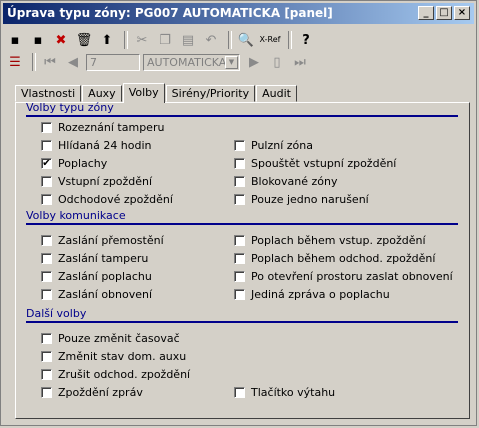 Image resolution: width=479 pixels, height=428 pixels. Describe the element at coordinates (76, 215) in the screenshot. I see `section-title-communication-options: Volby komunikace` at that location.